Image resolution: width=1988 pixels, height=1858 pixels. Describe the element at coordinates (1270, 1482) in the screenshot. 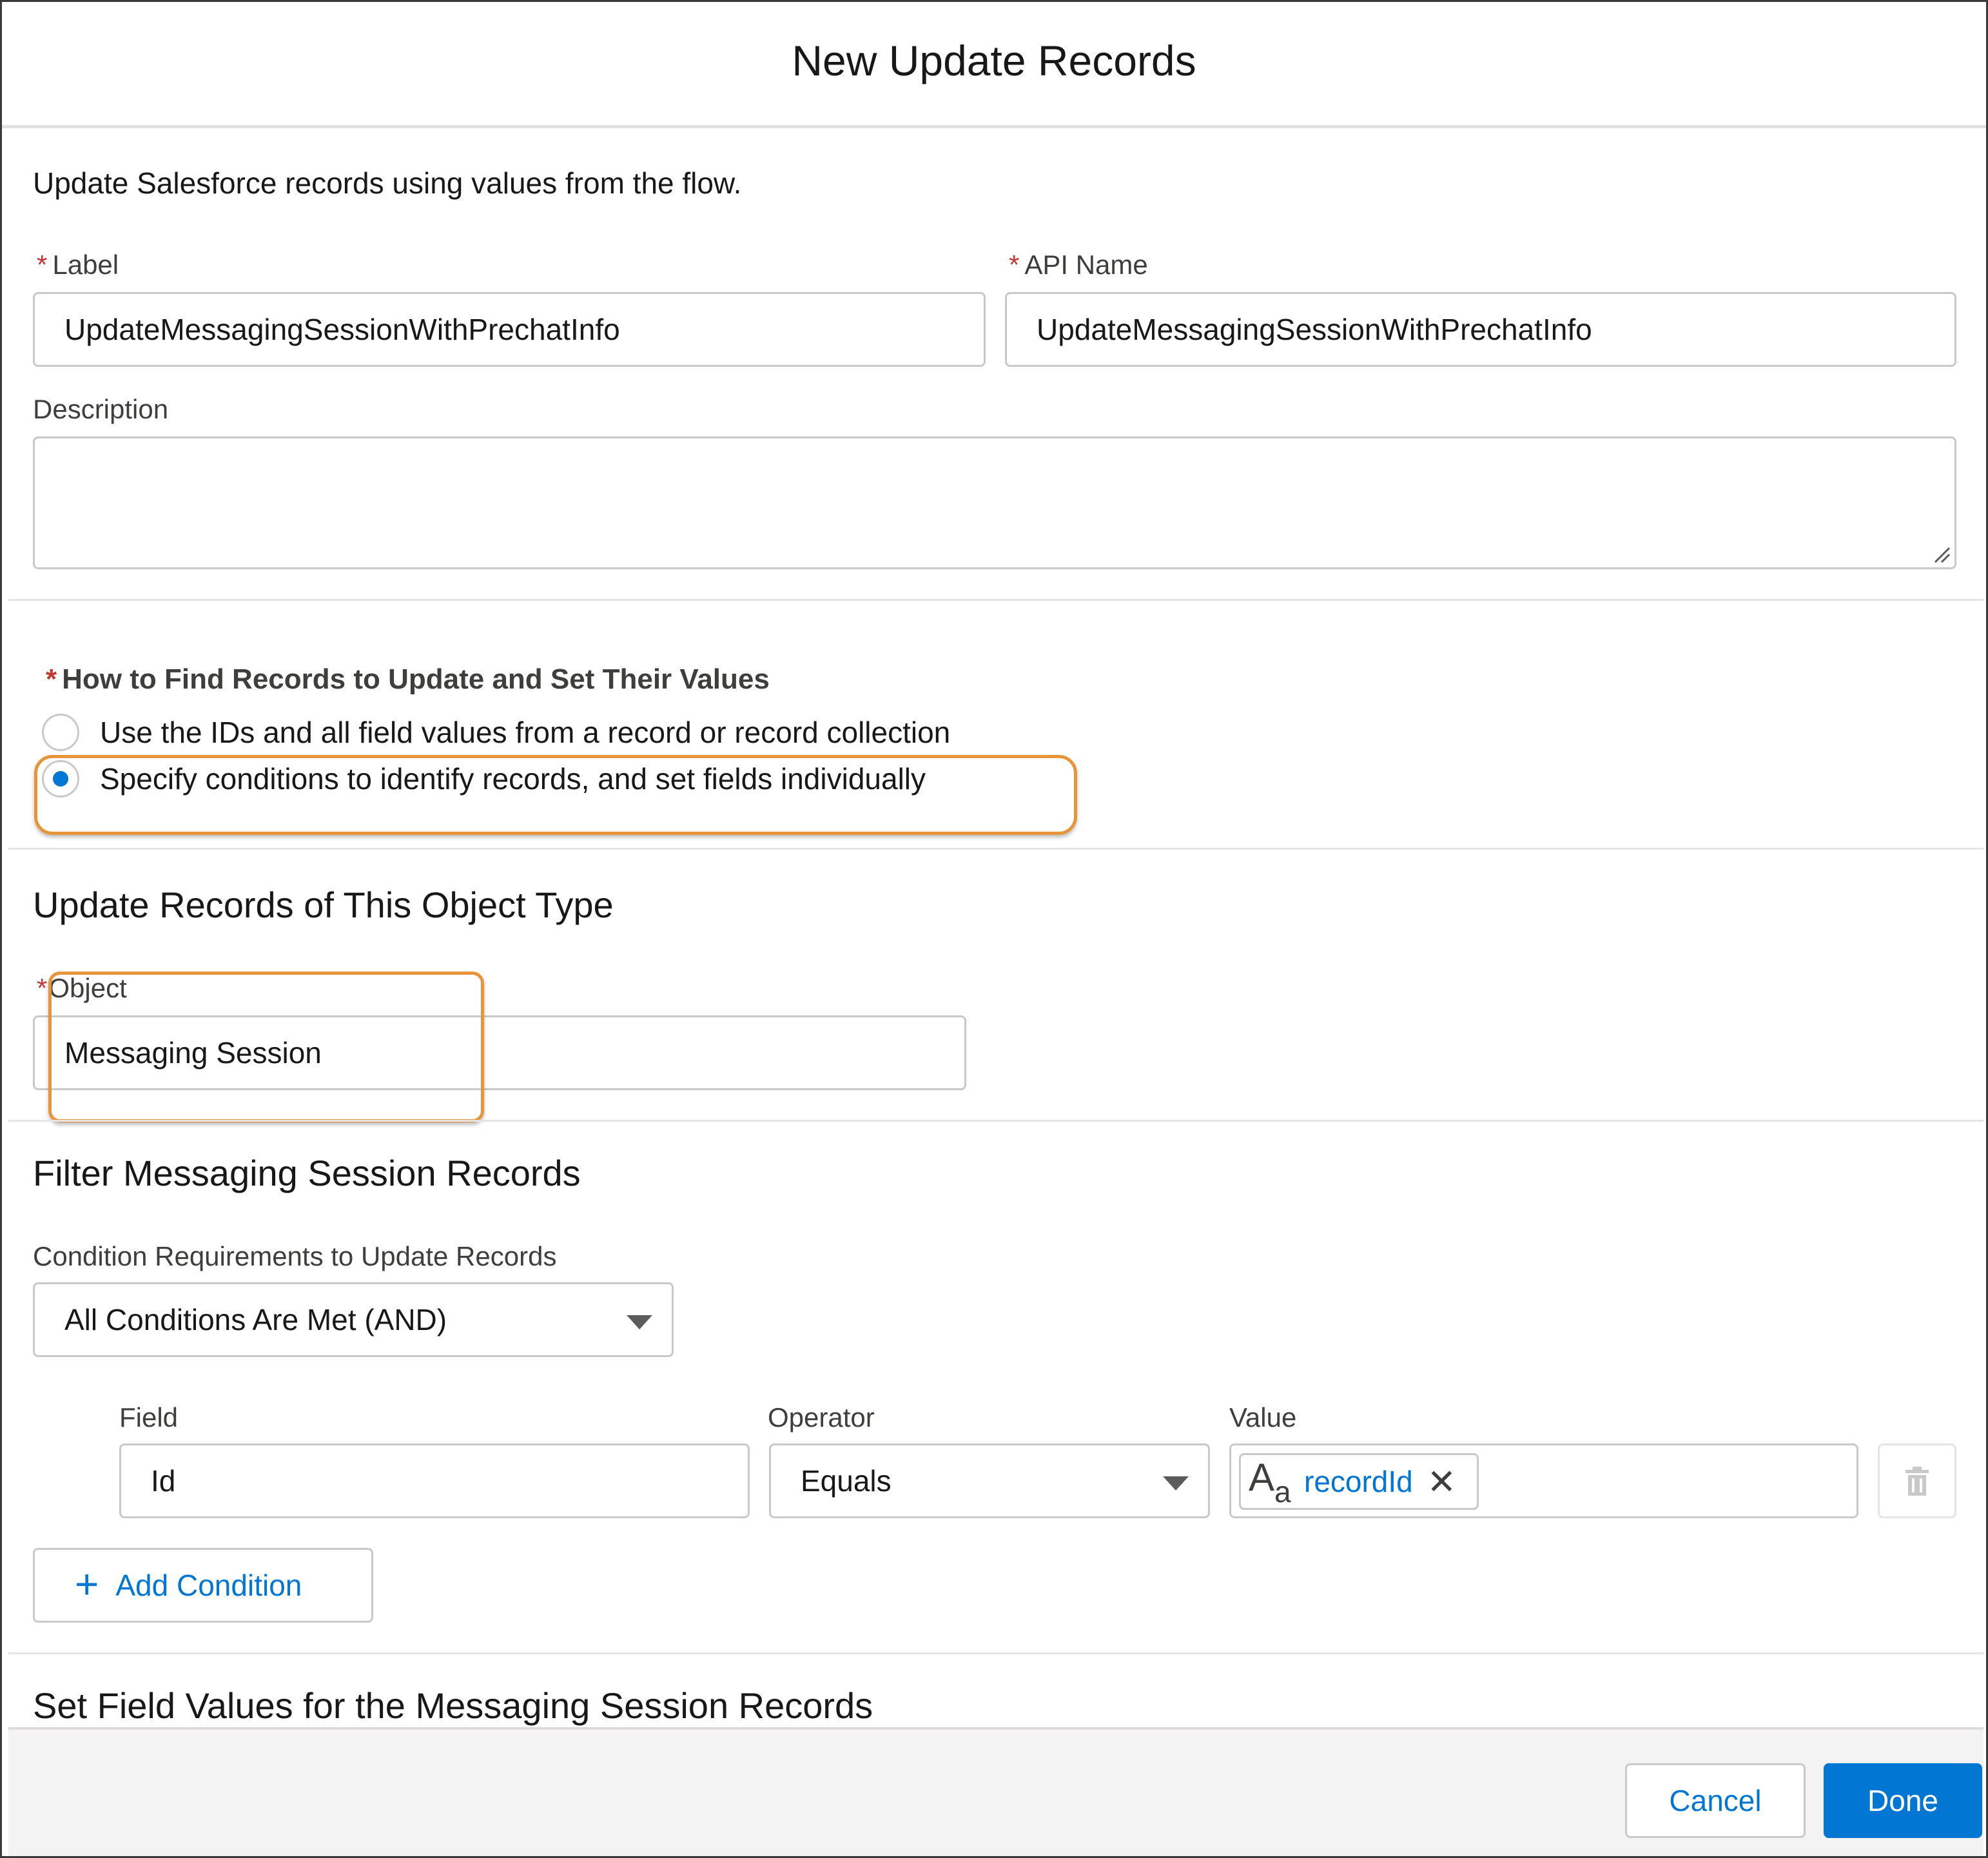

I see `text-type-icon: Aa` at that location.